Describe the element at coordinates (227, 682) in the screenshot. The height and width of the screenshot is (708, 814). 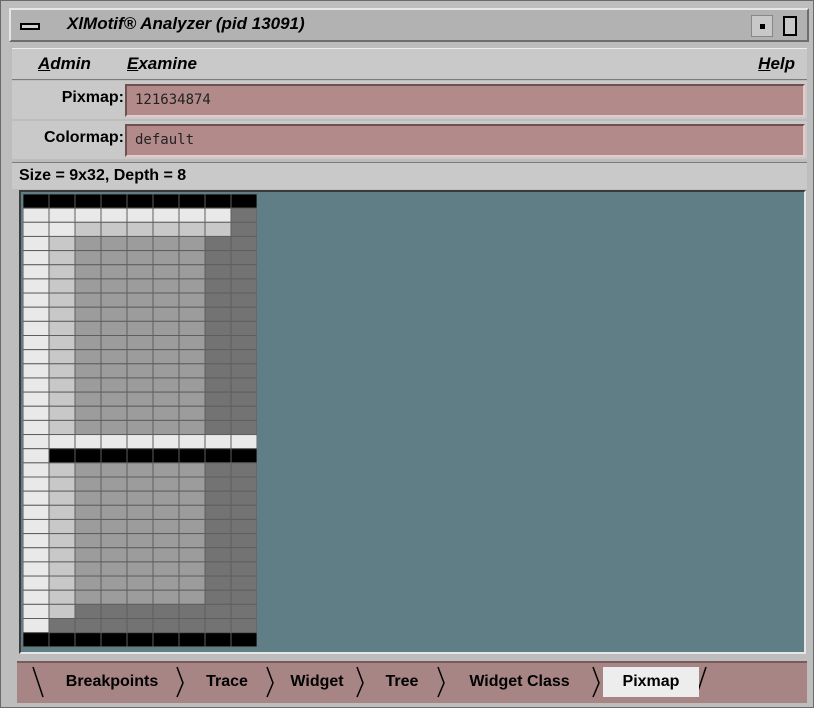
I see `tab-trace: Trace` at that location.